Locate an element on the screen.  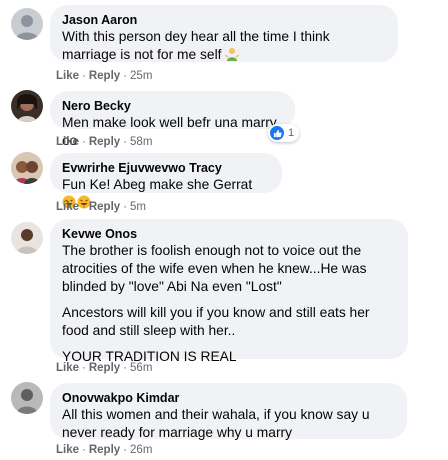
comment-actions: Like · Reply · 58m is located at coordinates (104, 142).